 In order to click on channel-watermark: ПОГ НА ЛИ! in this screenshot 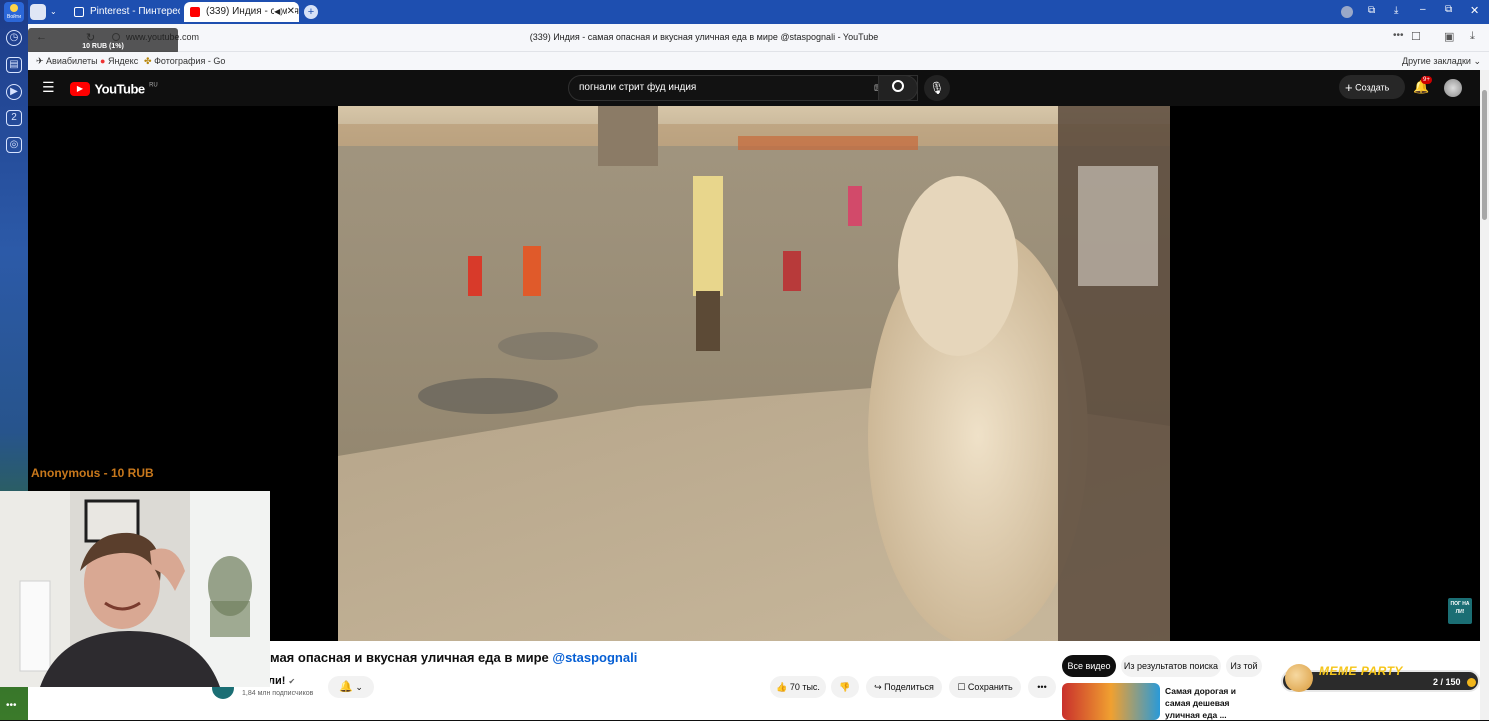, I will do `click(1460, 611)`.